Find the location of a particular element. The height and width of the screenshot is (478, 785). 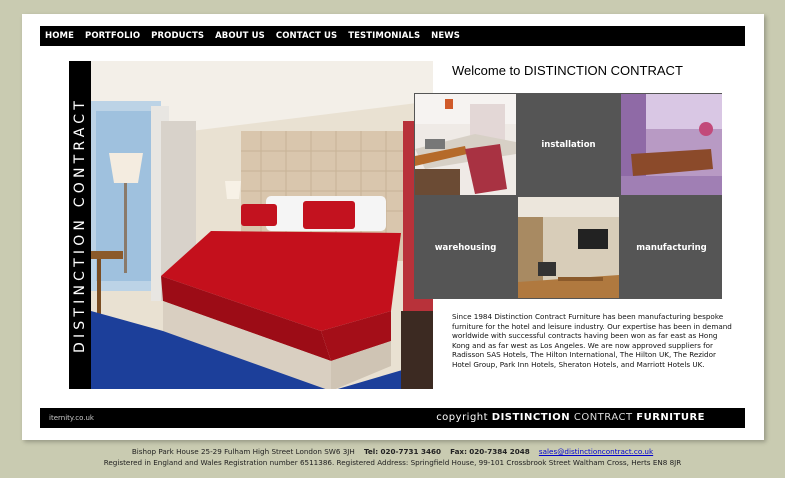

tile-warehousing-label: warehousing is located at coordinates (465, 247).